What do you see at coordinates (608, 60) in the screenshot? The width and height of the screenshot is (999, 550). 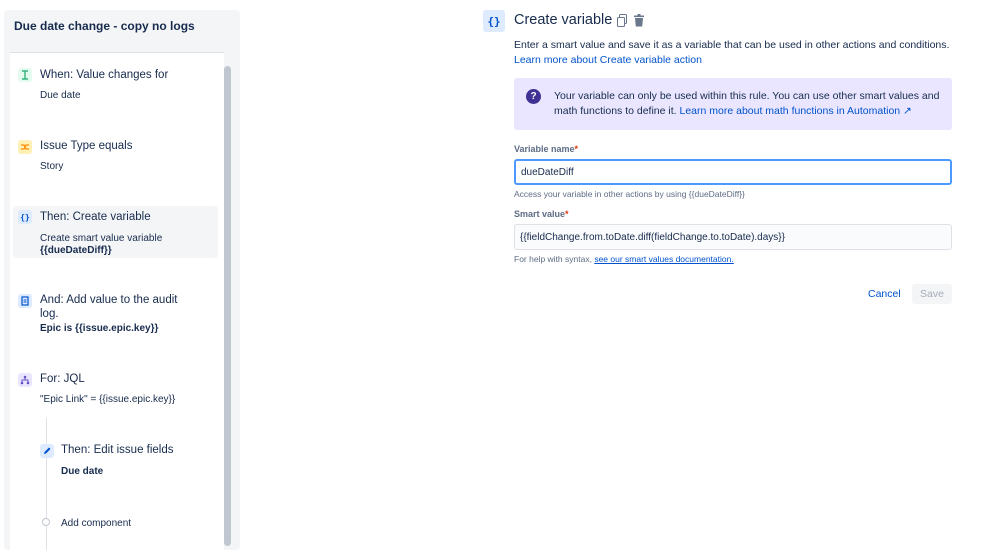 I see `learn-more-link: Learn more about Create variable action` at bounding box center [608, 60].